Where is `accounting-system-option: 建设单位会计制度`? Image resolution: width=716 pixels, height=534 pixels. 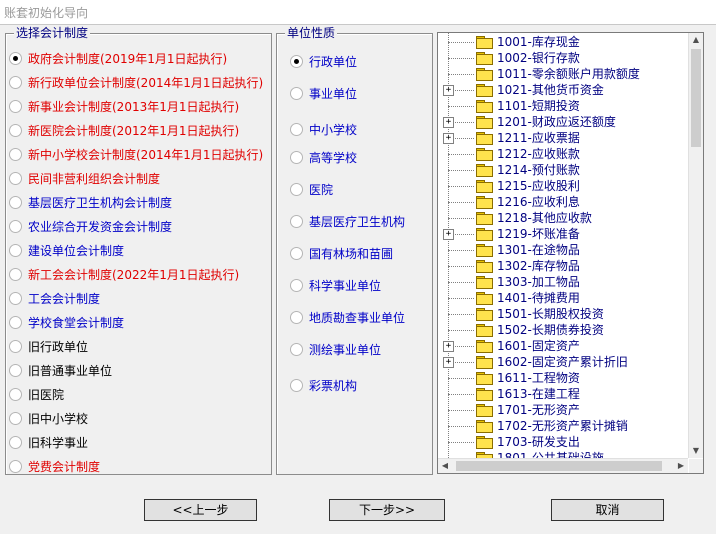 accounting-system-option: 建设单位会计制度 is located at coordinates (66, 250).